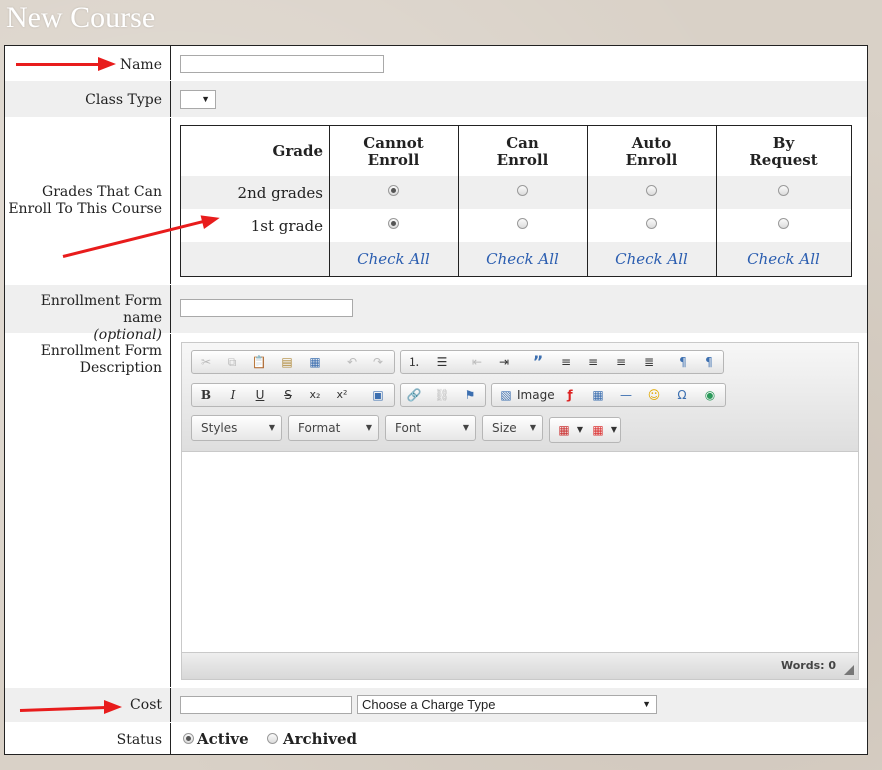 This screenshot has width=882, height=770. I want to click on check-all-can-enroll-link: Check All, so click(522, 259).